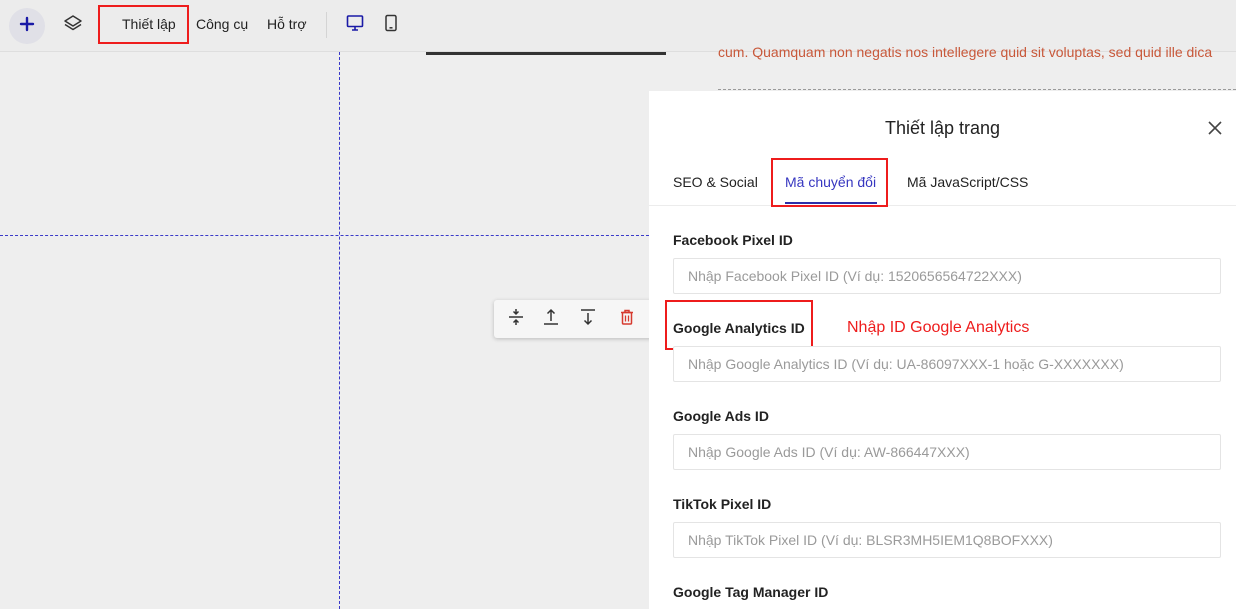  I want to click on section-float-toolbar, so click(574, 319).